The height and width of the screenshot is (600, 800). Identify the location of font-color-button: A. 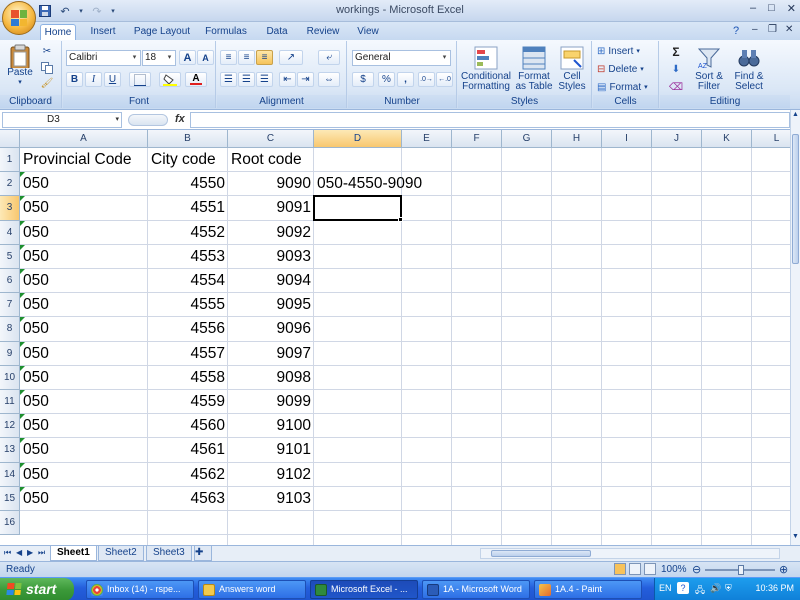
(196, 79).